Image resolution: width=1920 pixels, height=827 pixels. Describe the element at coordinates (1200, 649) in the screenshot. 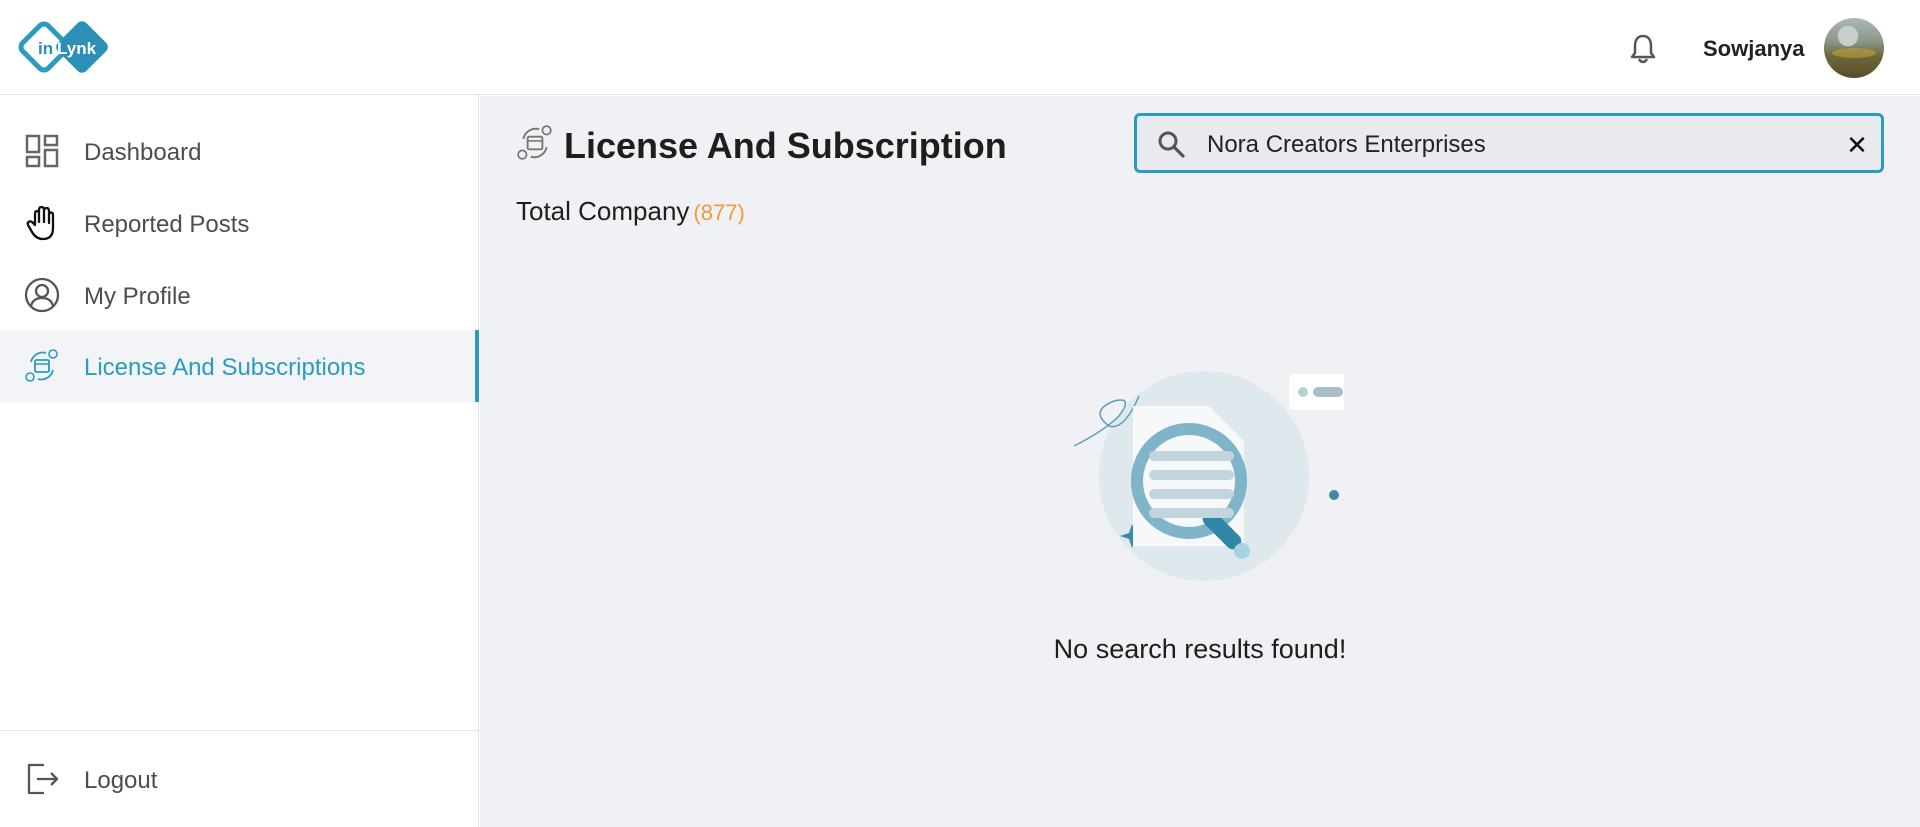

I see `empty-state-message: No search results found!` at that location.